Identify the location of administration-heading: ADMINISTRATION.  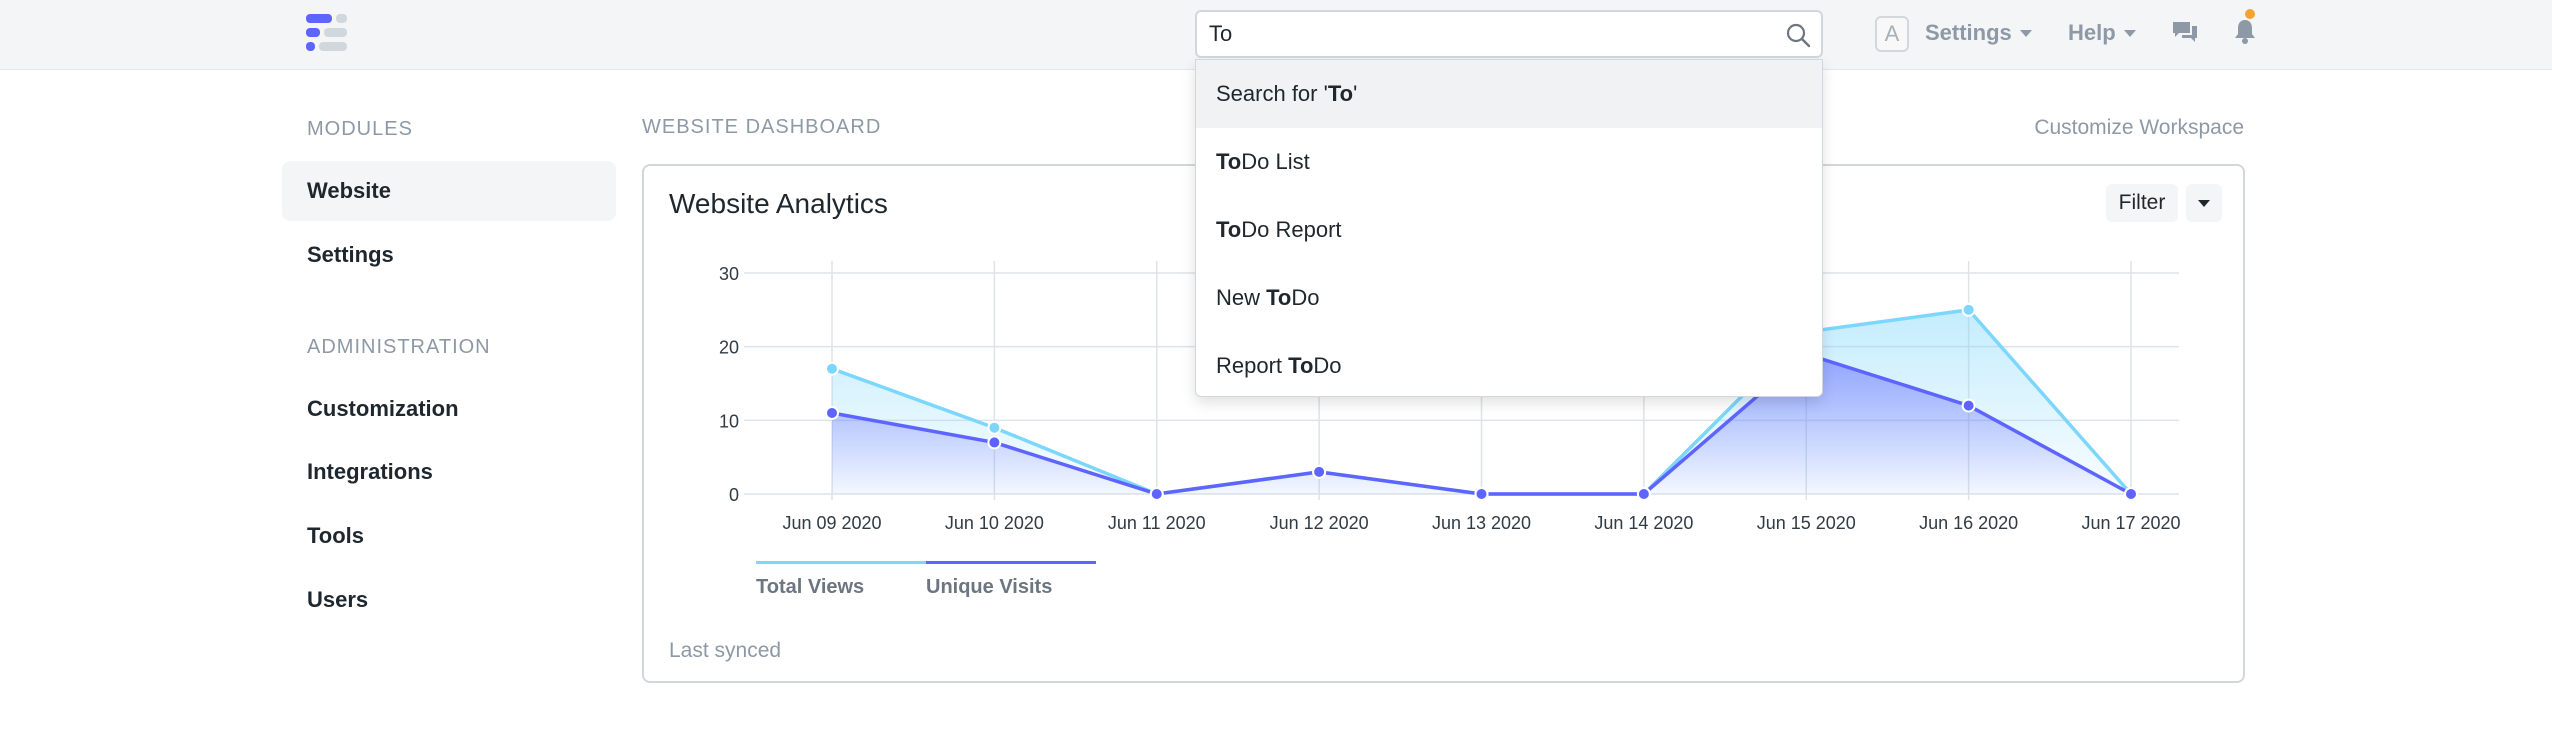
(399, 347).